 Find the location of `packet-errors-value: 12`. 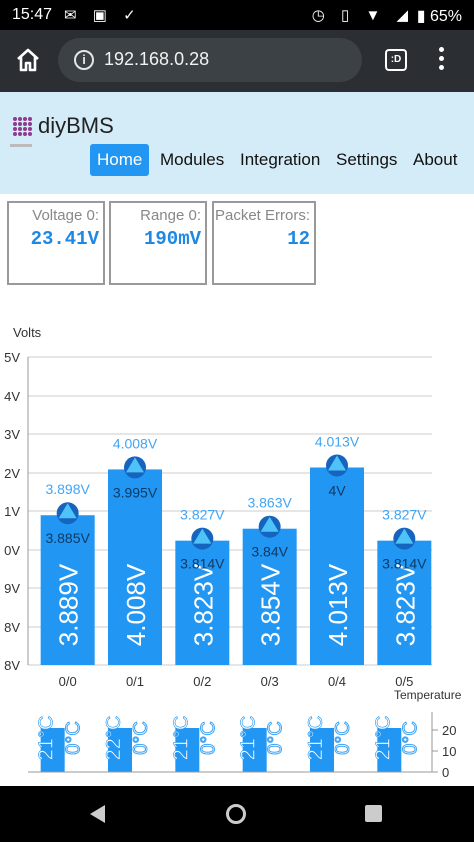

packet-errors-value: 12 is located at coordinates (298, 239).